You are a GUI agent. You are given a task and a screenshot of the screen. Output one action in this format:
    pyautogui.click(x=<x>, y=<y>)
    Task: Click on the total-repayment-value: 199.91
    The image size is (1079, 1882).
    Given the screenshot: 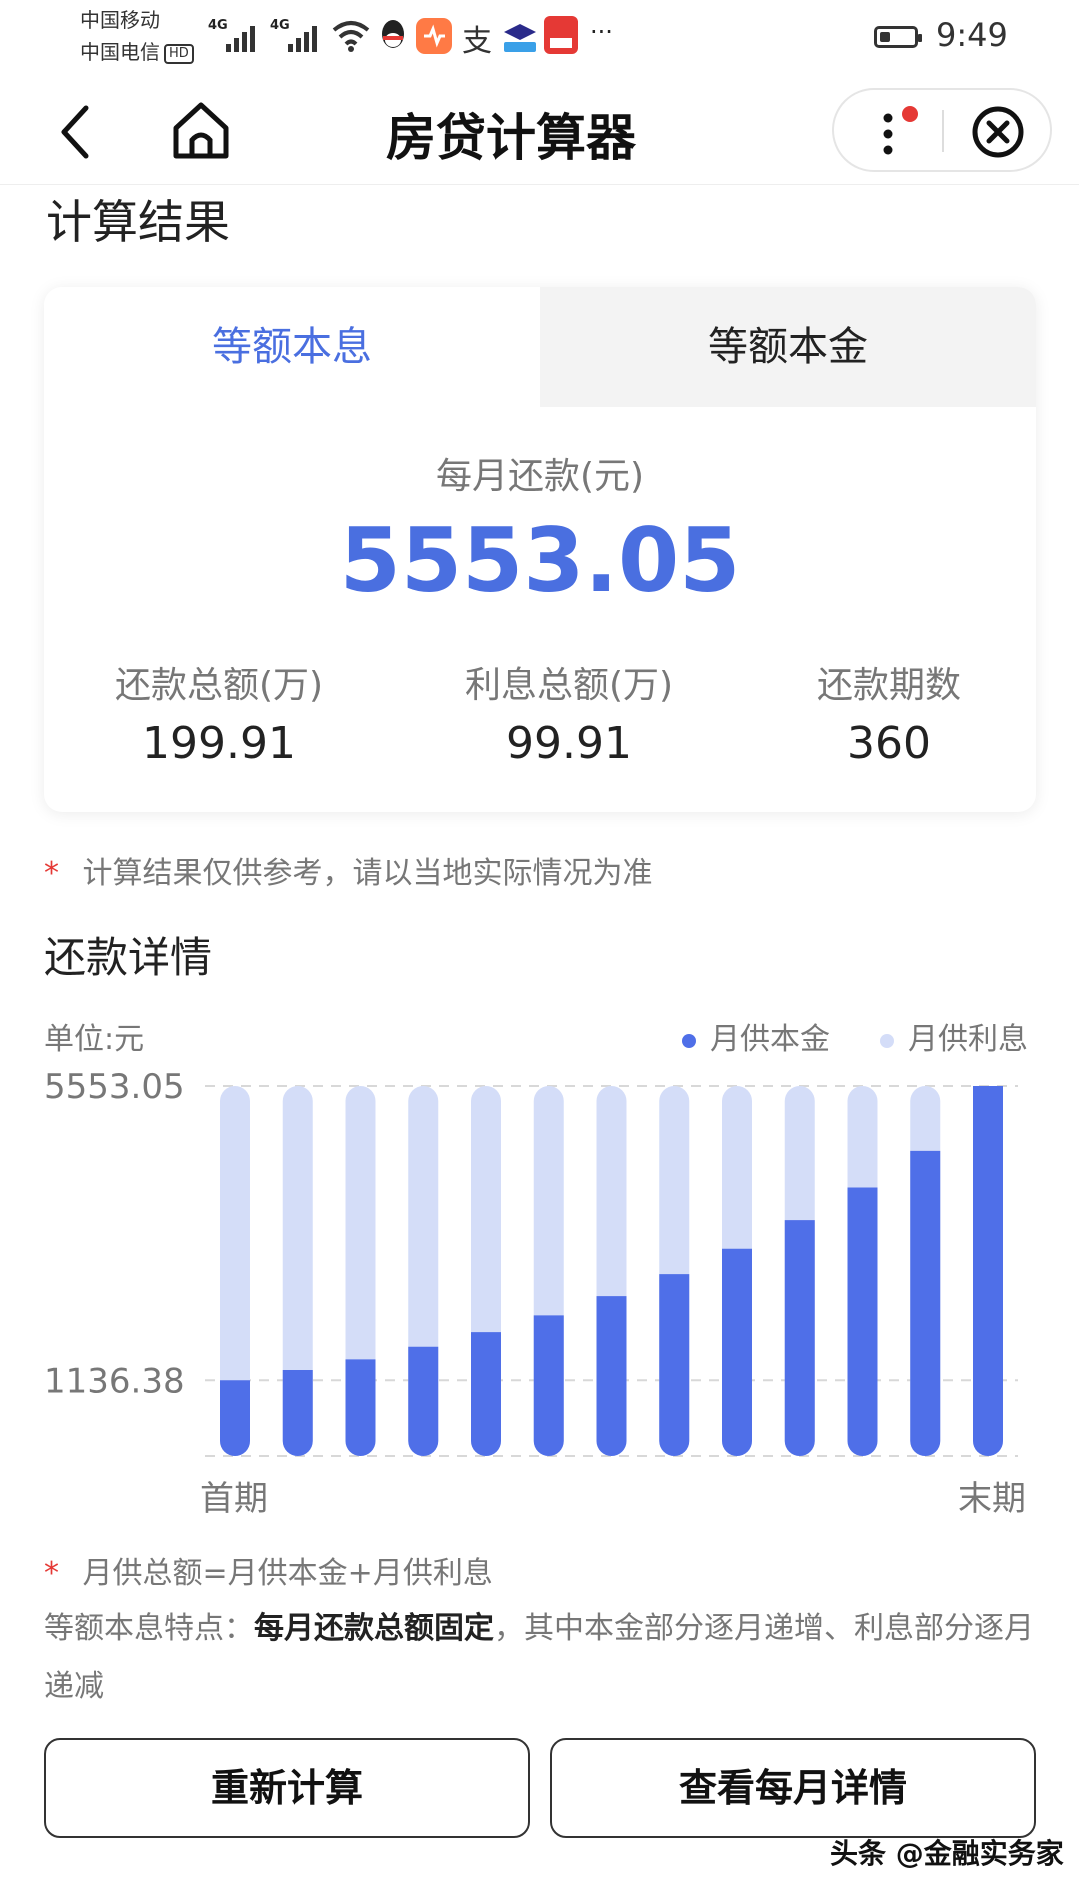 What is the action you would take?
    pyautogui.click(x=219, y=743)
    